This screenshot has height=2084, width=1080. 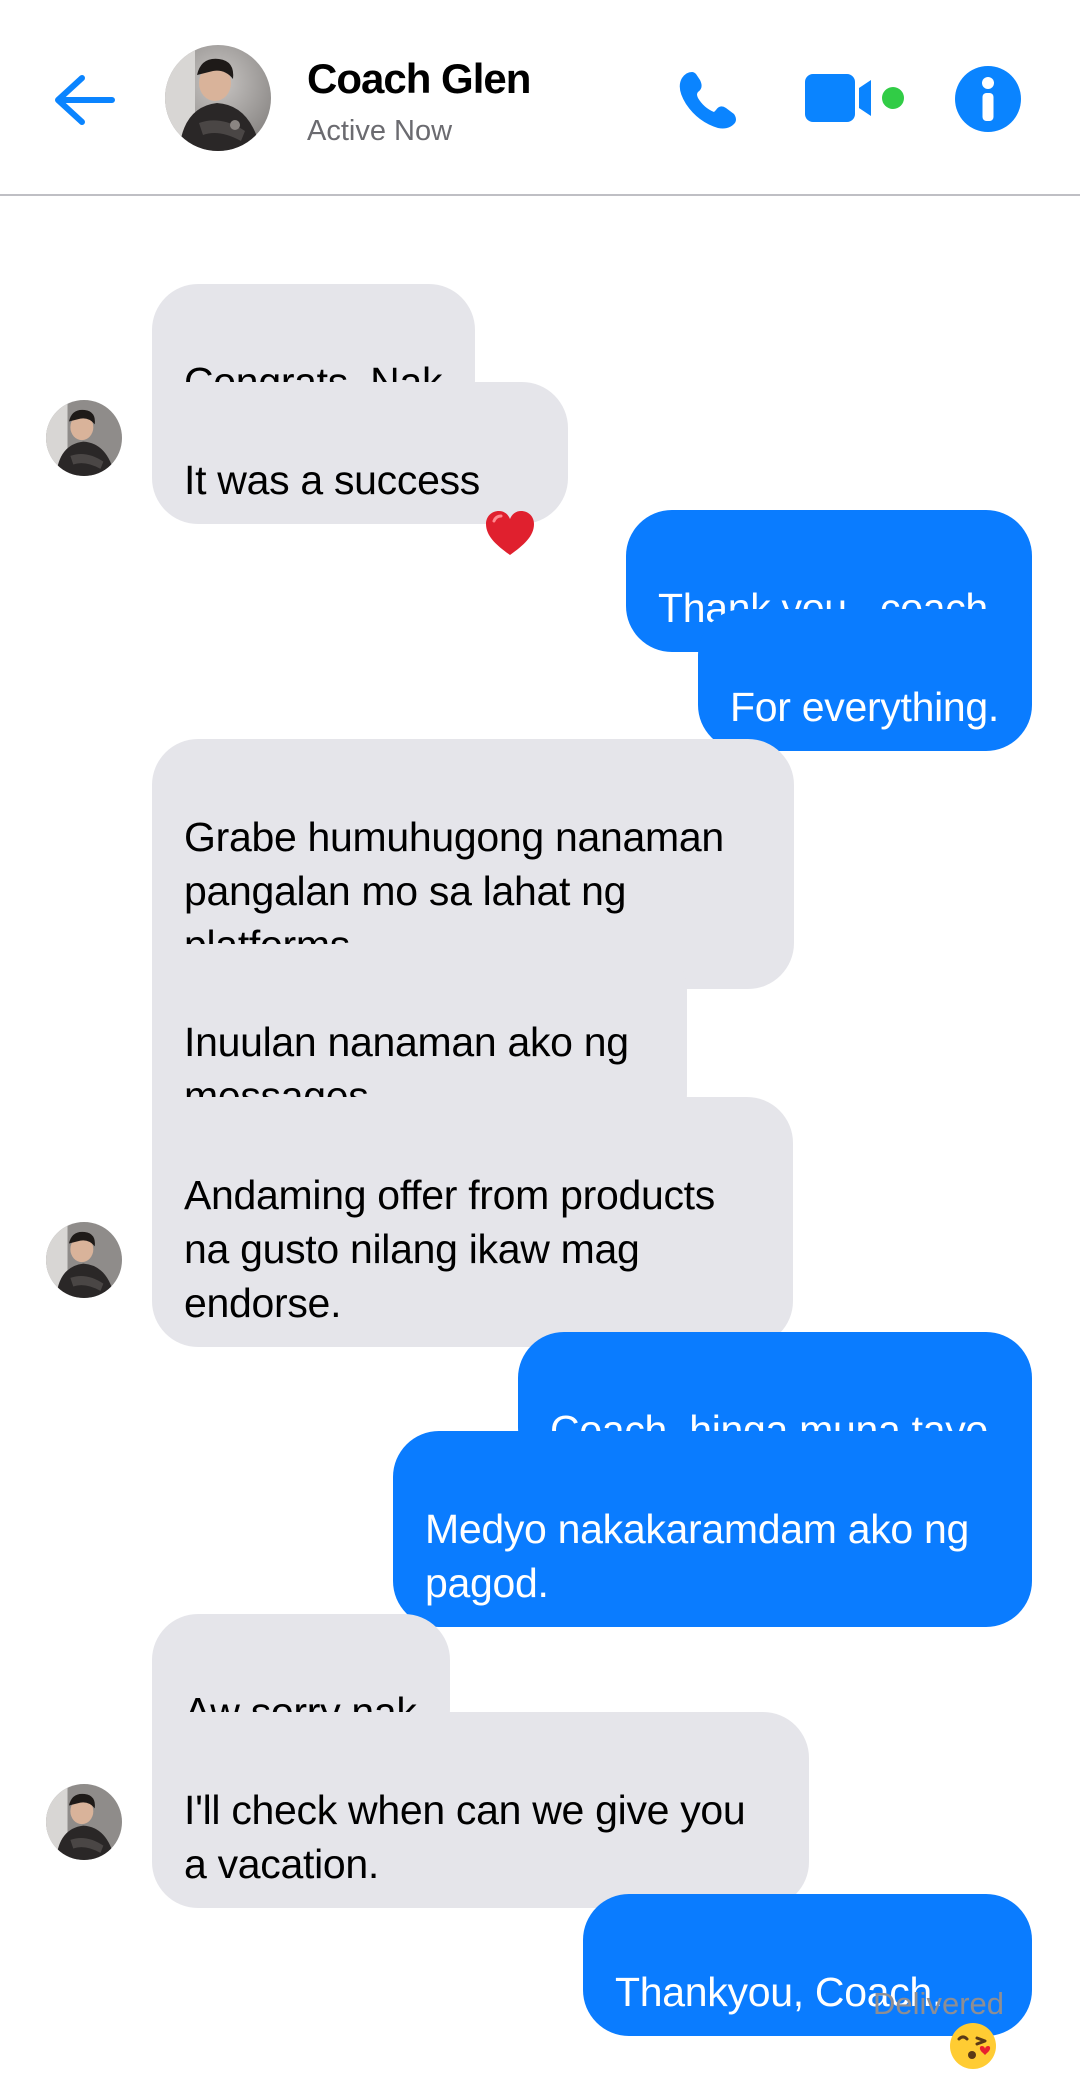 I want to click on red-heart-icon, so click(x=510, y=505).